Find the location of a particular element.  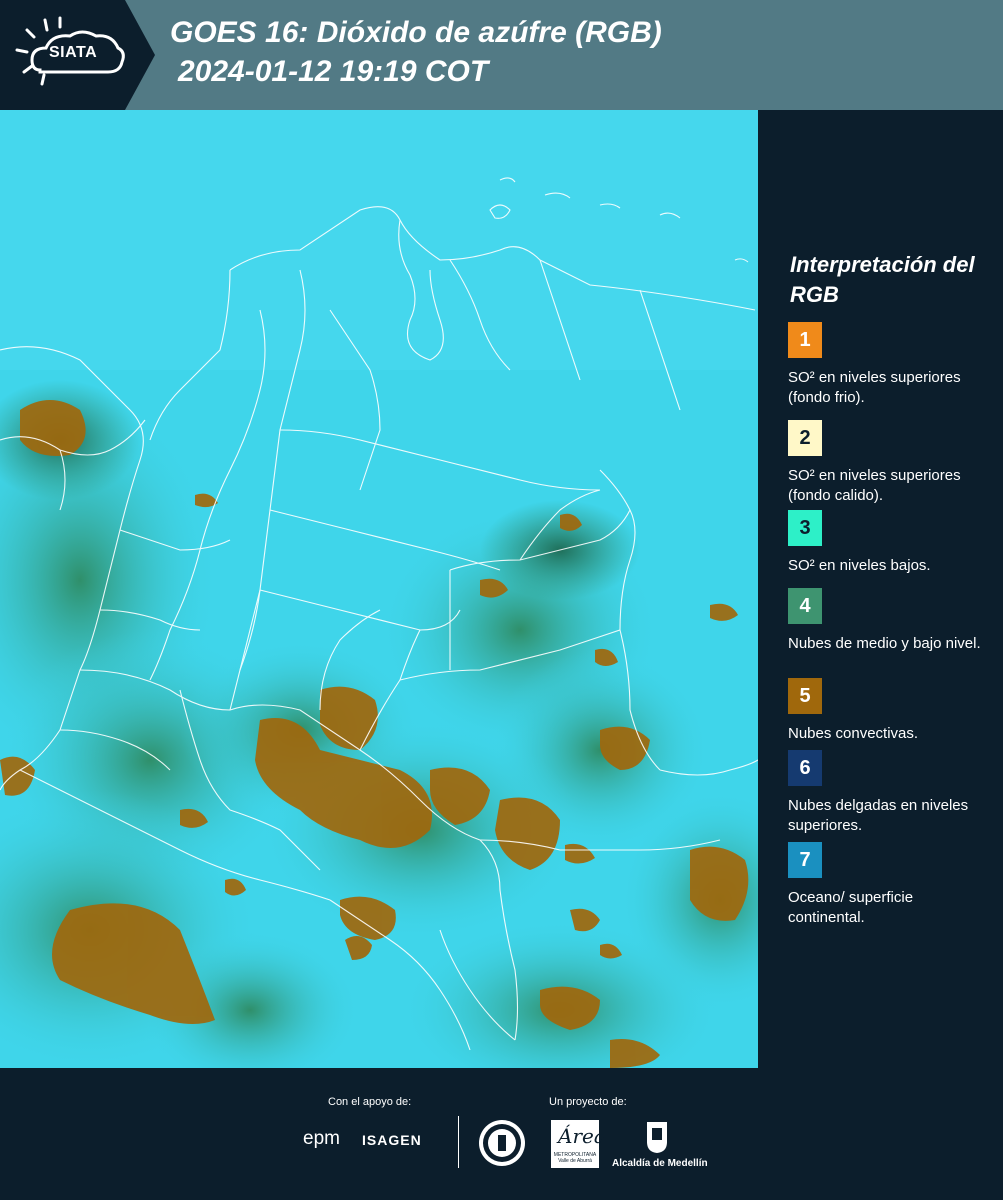

legend-label: Nubes delgadas en niveles superiores. is located at coordinates (878, 815).